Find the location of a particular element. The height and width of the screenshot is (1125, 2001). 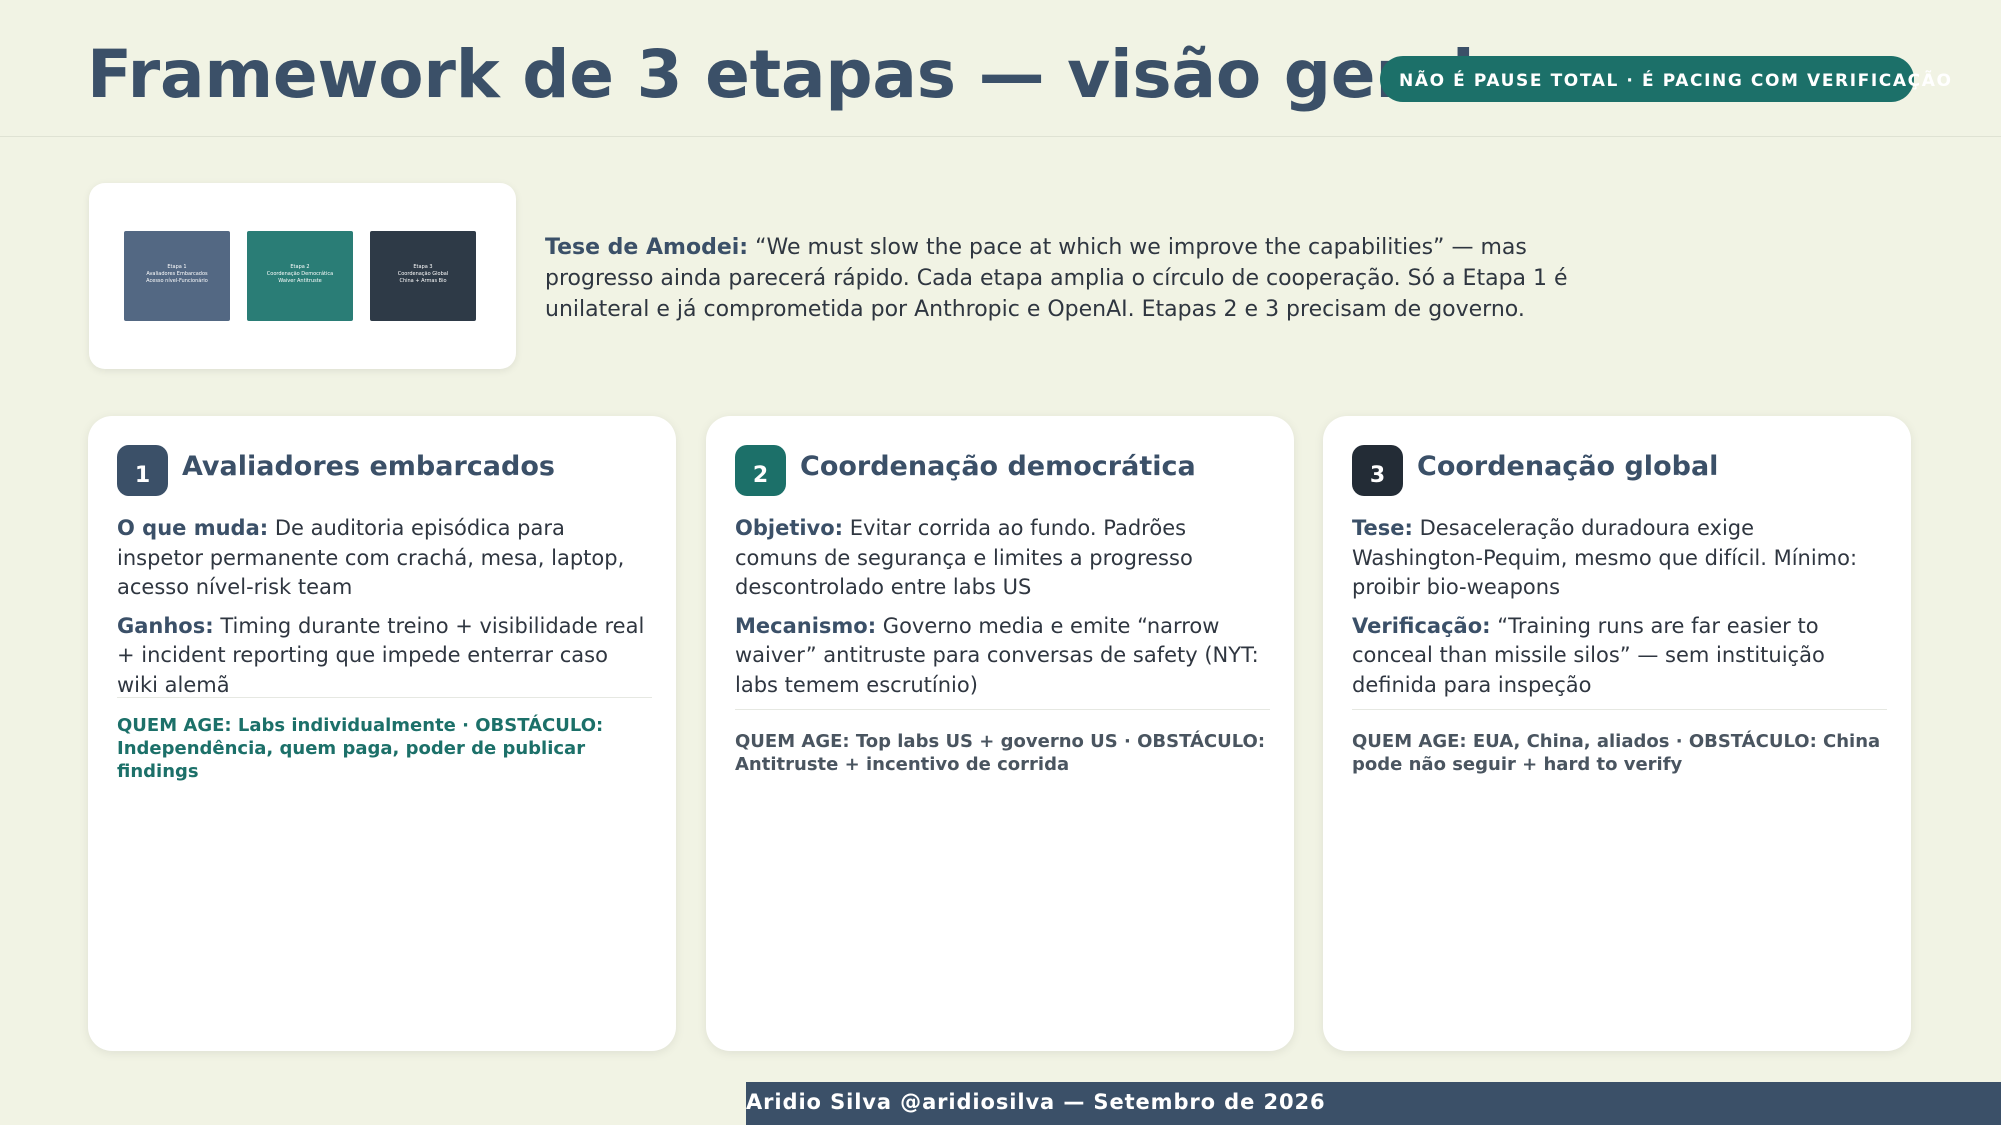

thumbnail-1-line-3: Acesso nível-Funcionário is located at coordinates (177, 281).